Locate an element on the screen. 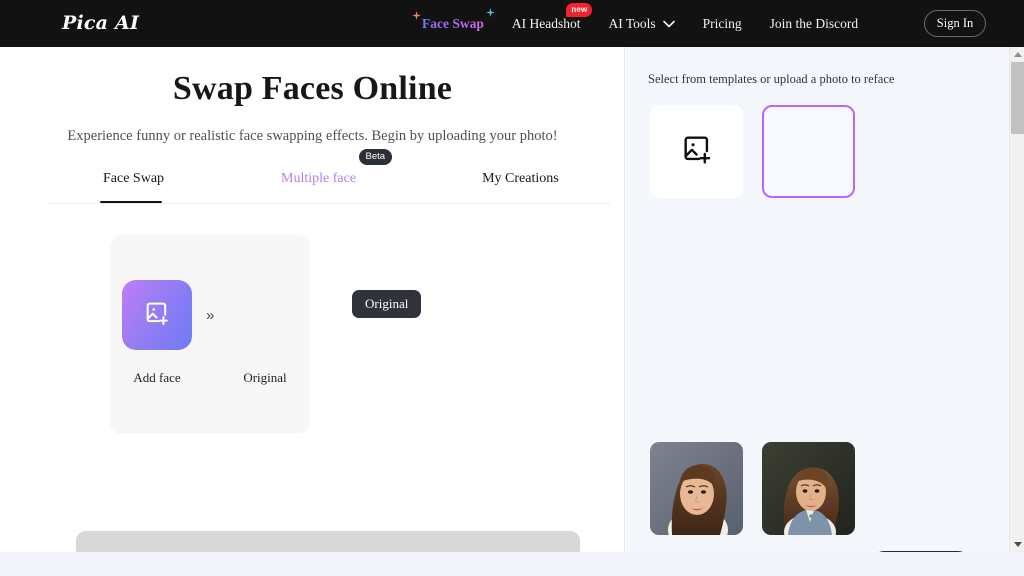 The image size is (1024, 576). nav-item-face-swap-label: Face Swap is located at coordinates (453, 23).